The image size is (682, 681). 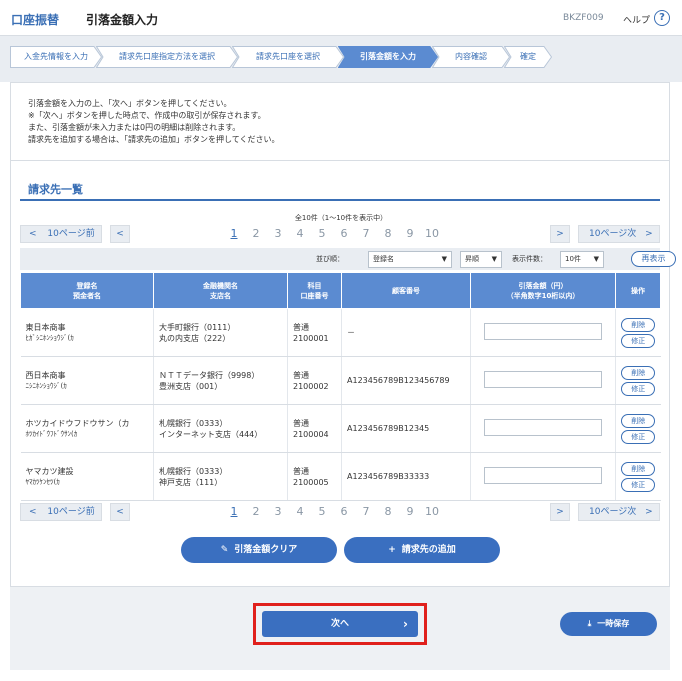 I want to click on step-2: 請求先口座指定方法を選択, so click(x=167, y=57).